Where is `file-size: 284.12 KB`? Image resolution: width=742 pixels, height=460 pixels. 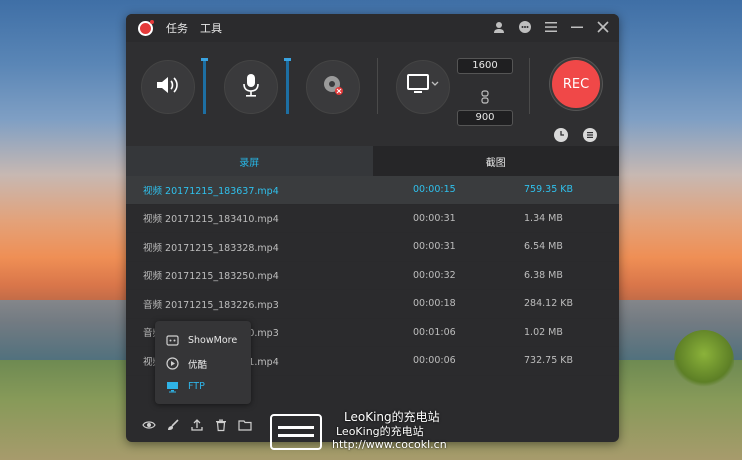
file-size: 284.12 KB is located at coordinates (549, 304).